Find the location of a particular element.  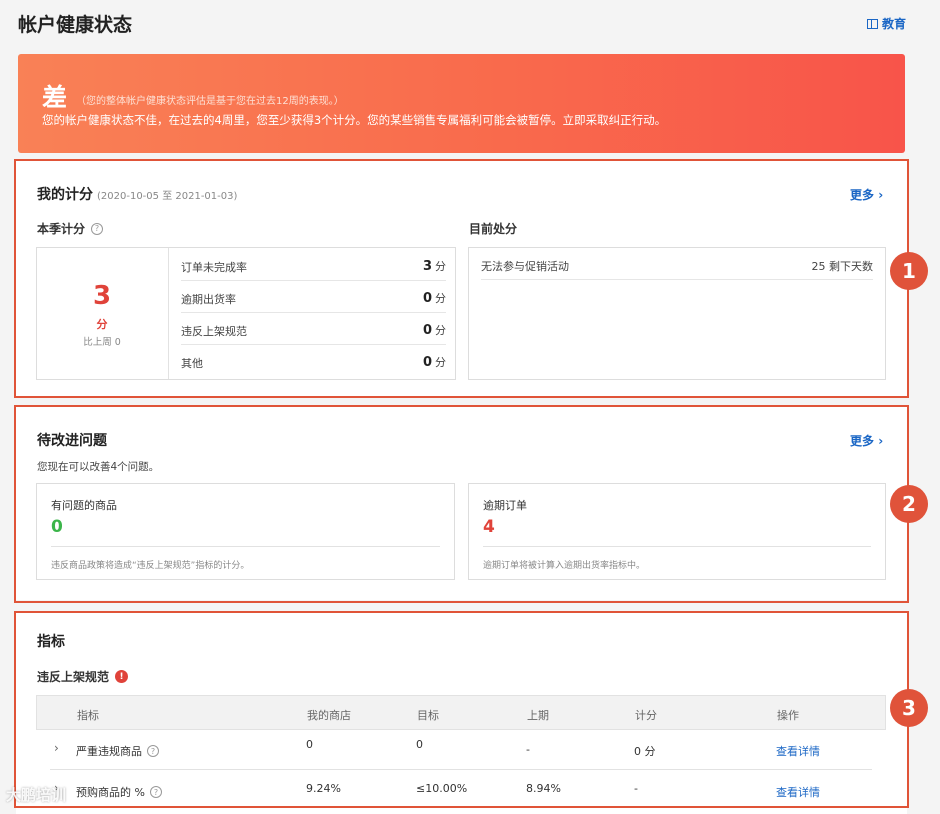

column-header: 计分 is located at coordinates (646, 715).